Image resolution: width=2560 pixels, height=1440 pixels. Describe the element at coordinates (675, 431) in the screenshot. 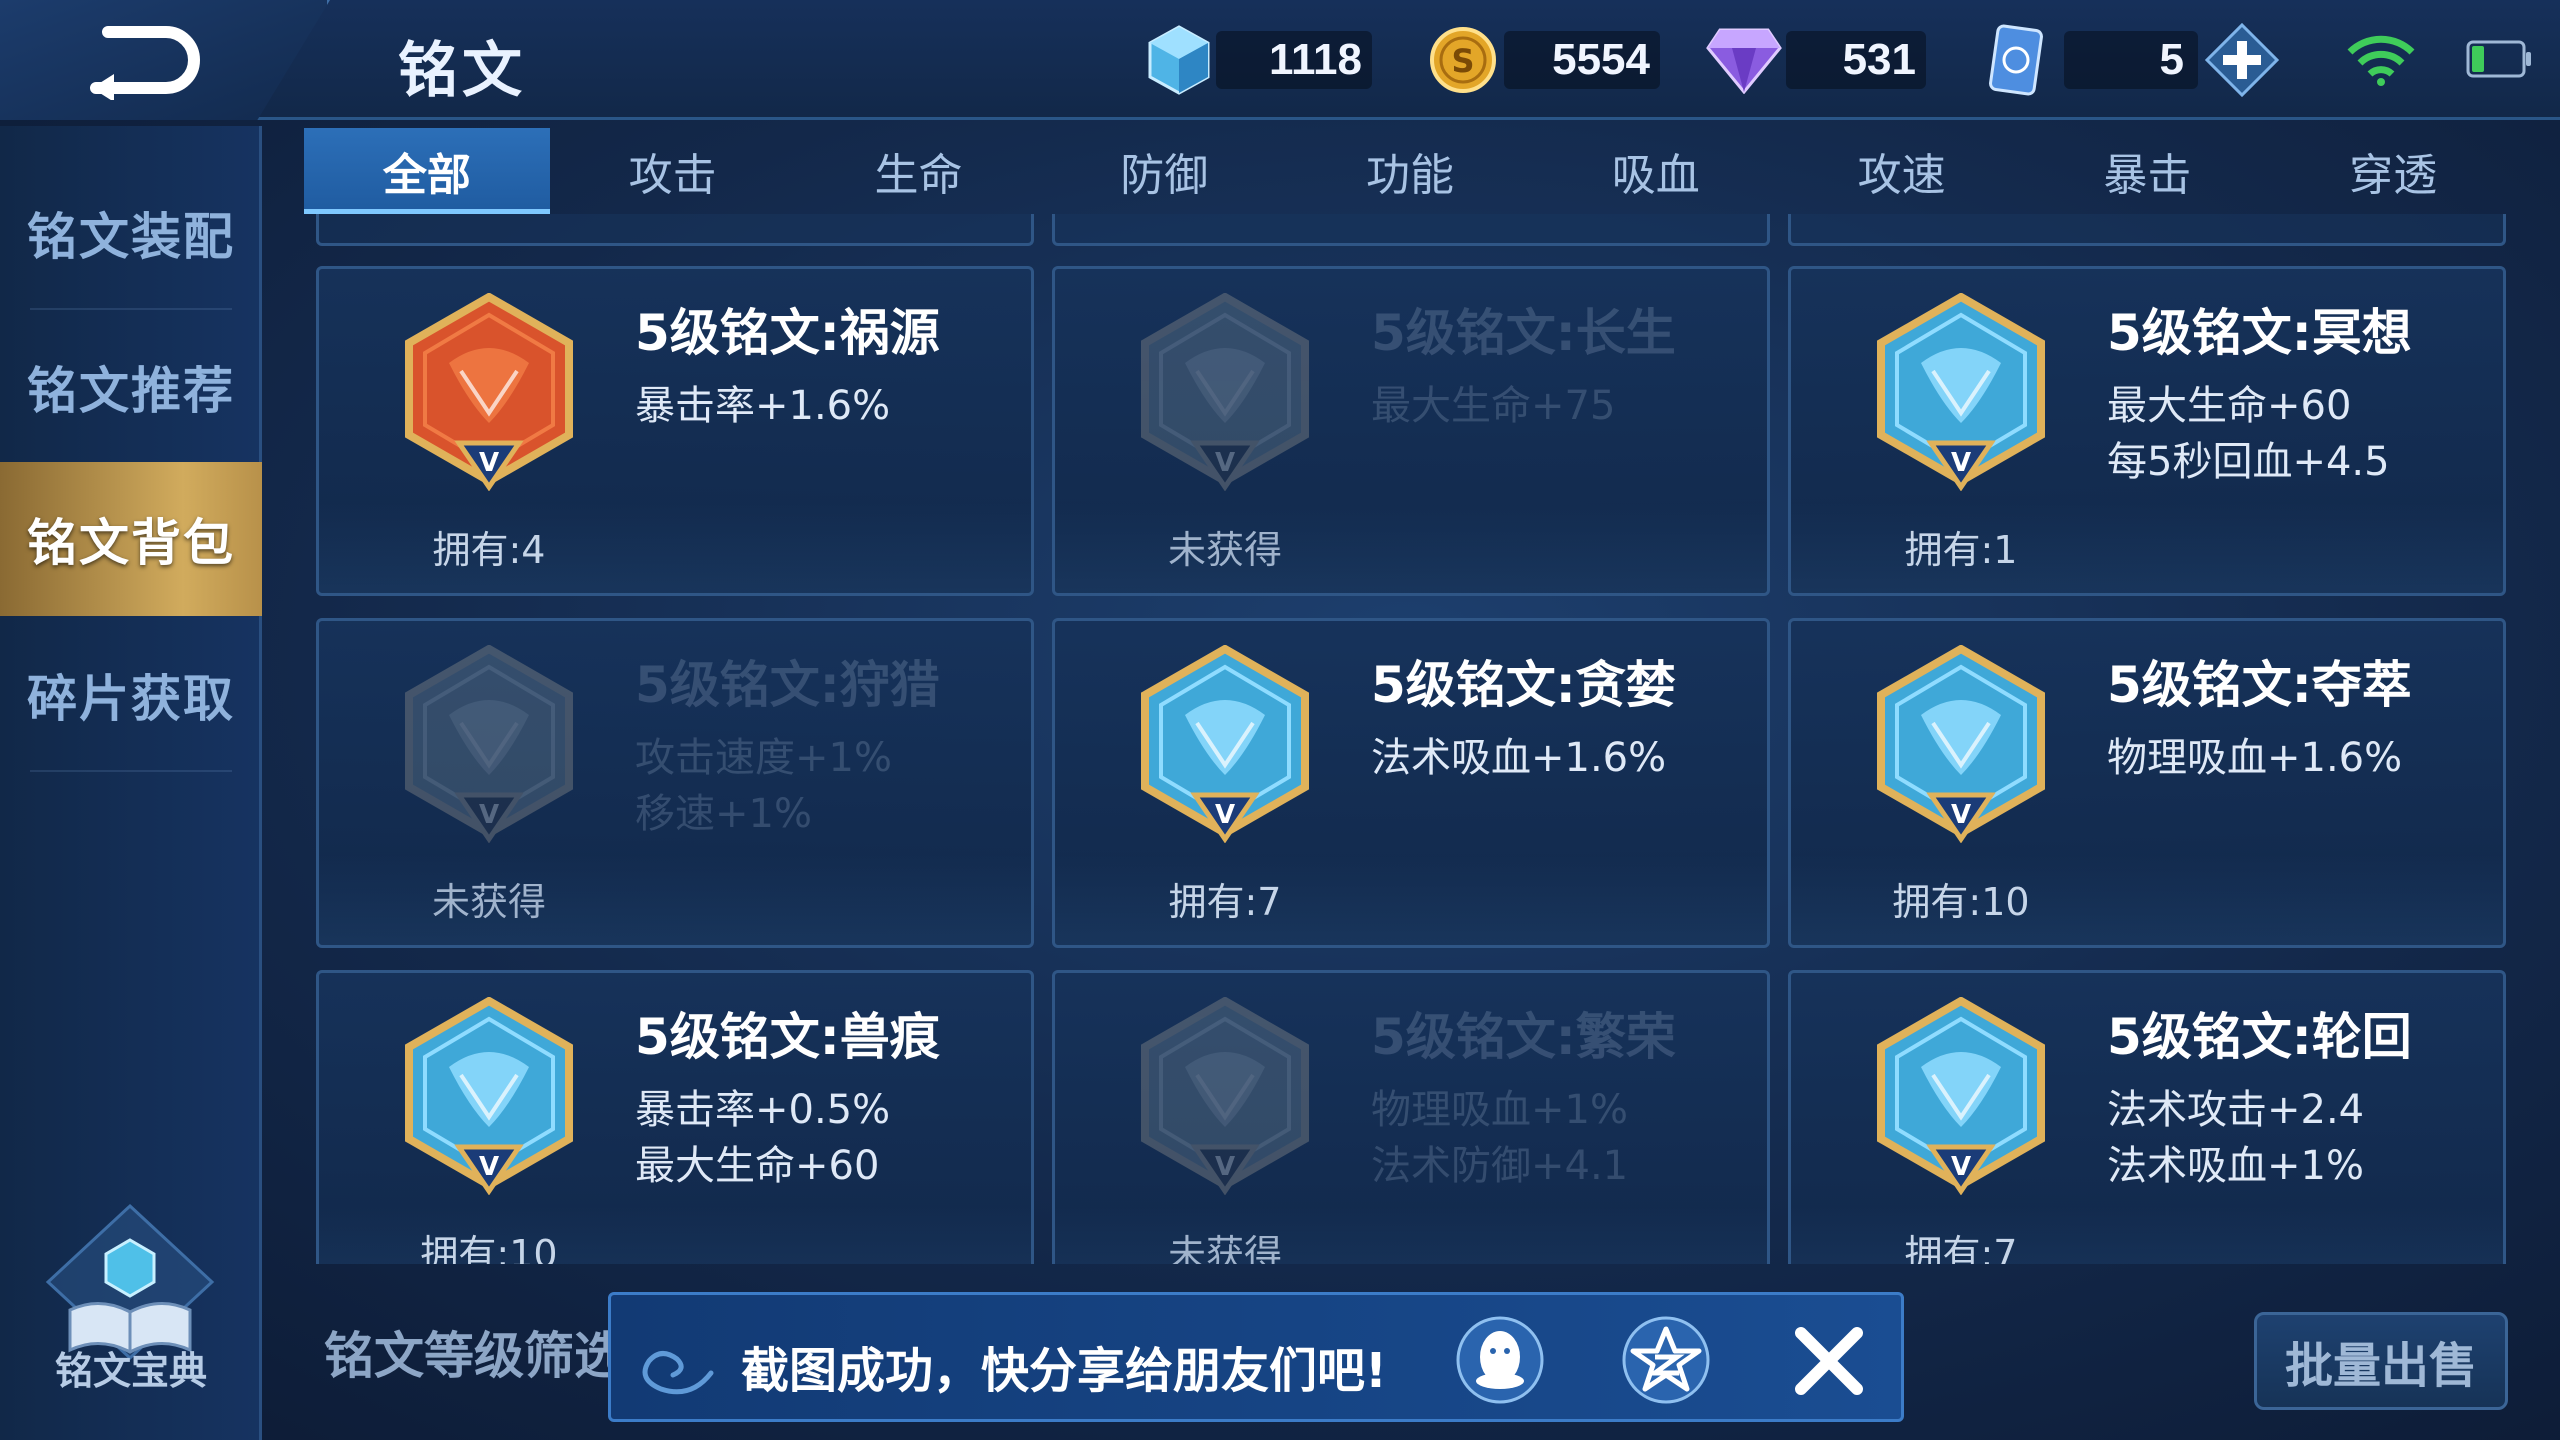

I see `rune-card: V 5级铭文:祸源暴击率+1.6% 拥有:4` at that location.